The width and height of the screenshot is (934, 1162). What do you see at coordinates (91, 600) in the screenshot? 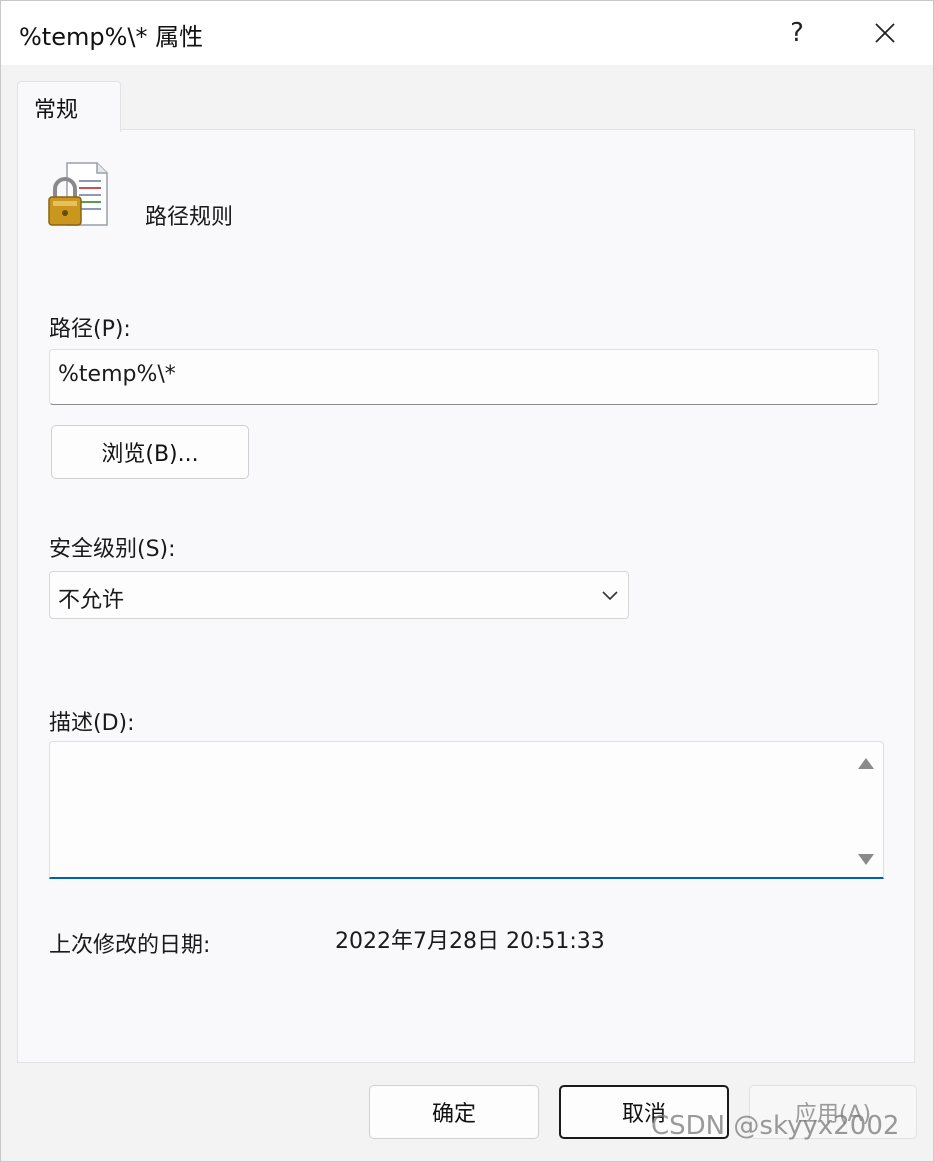
I see `security-level-value: 不允许` at bounding box center [91, 600].